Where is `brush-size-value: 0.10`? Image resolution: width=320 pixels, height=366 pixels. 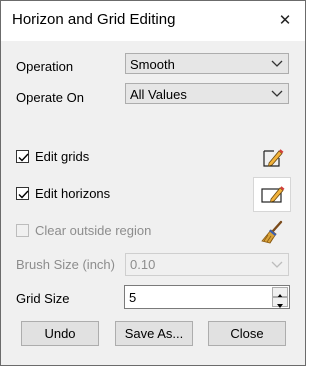 brush-size-value: 0.10 is located at coordinates (143, 264).